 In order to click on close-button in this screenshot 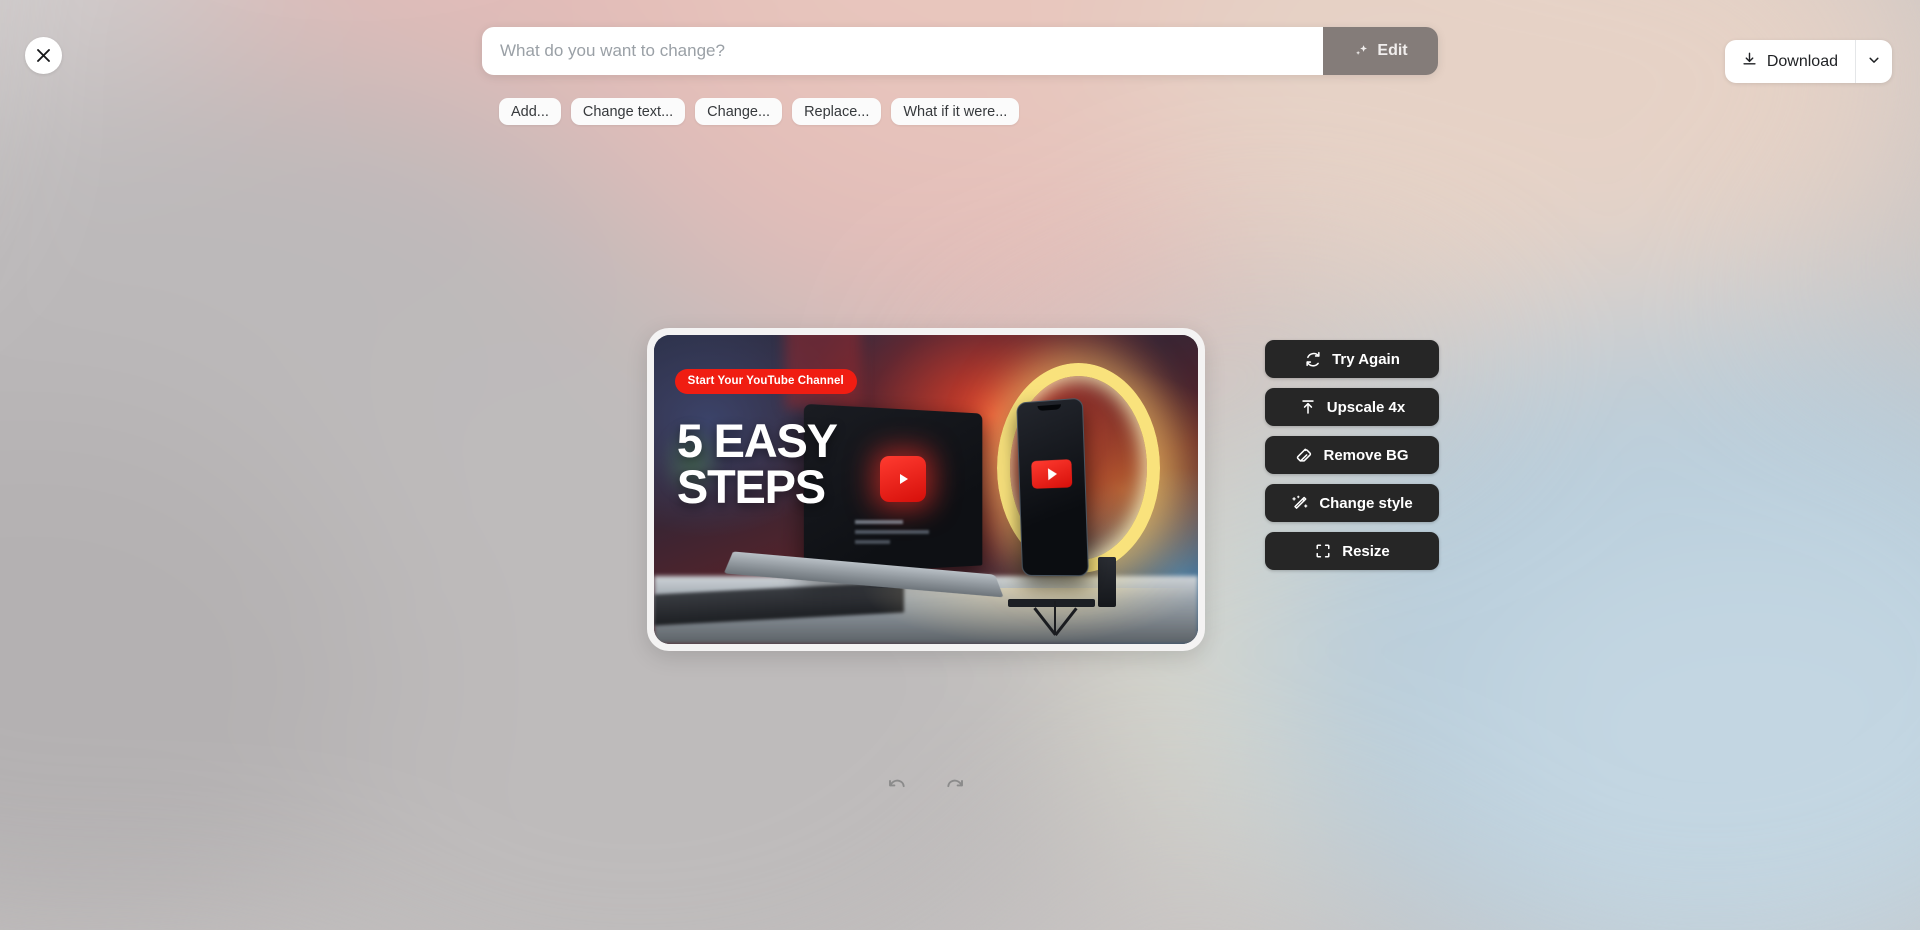, I will do `click(43, 55)`.